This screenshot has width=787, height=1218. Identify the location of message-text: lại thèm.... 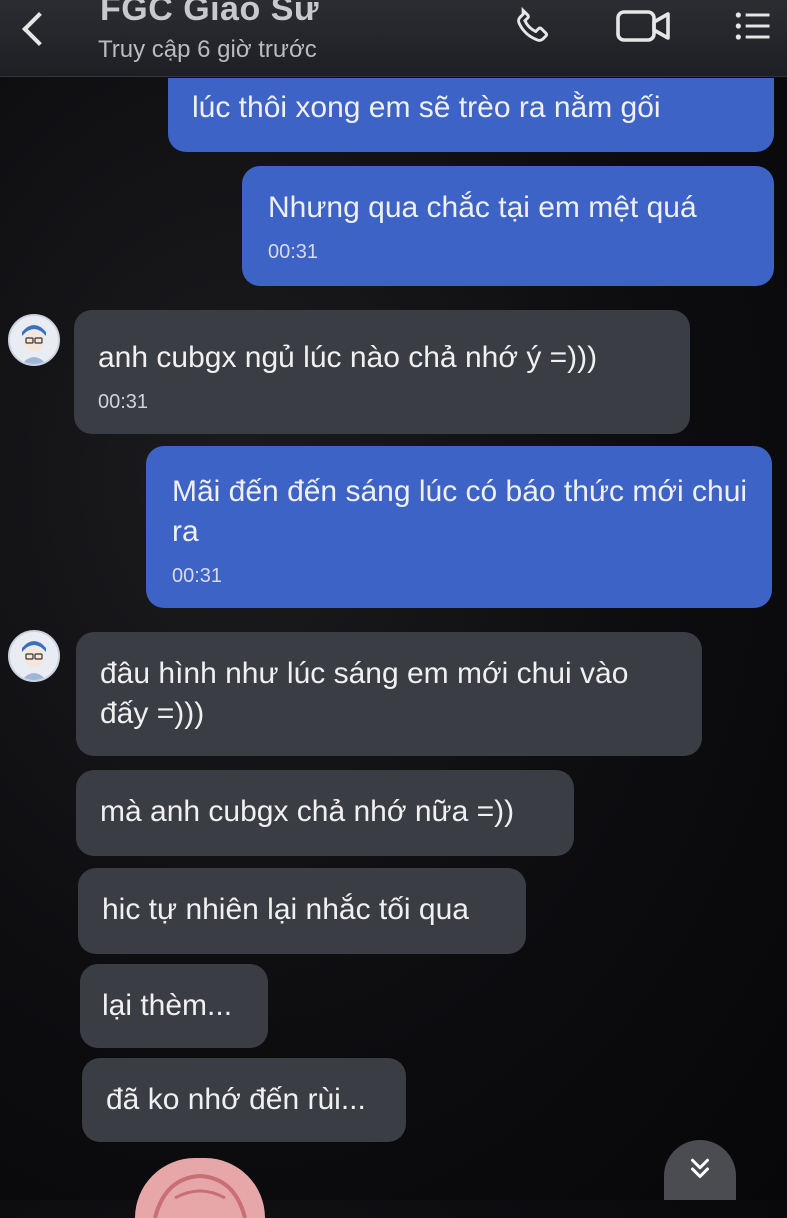
(167, 1005).